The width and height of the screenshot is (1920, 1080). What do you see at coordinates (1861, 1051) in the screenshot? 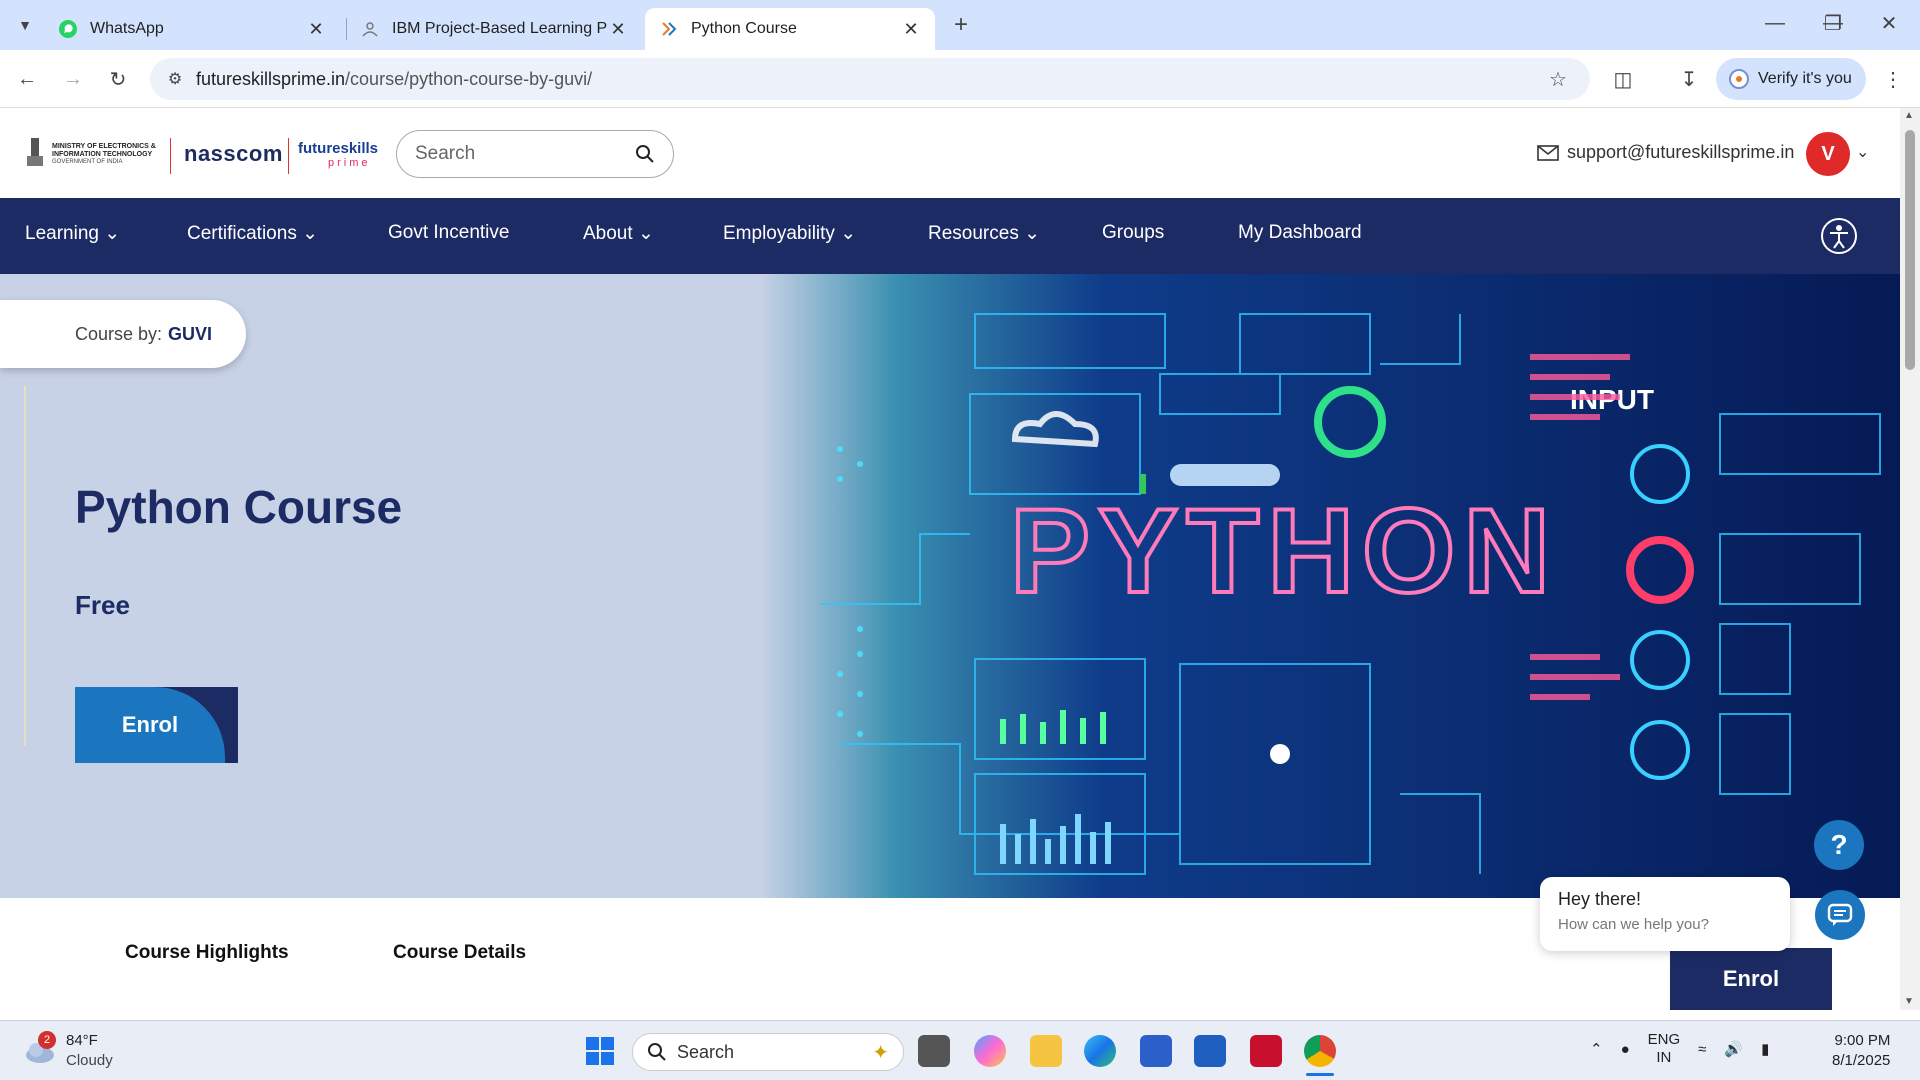
I see `clock: 9:00 PM 8/1/2025` at bounding box center [1861, 1051].